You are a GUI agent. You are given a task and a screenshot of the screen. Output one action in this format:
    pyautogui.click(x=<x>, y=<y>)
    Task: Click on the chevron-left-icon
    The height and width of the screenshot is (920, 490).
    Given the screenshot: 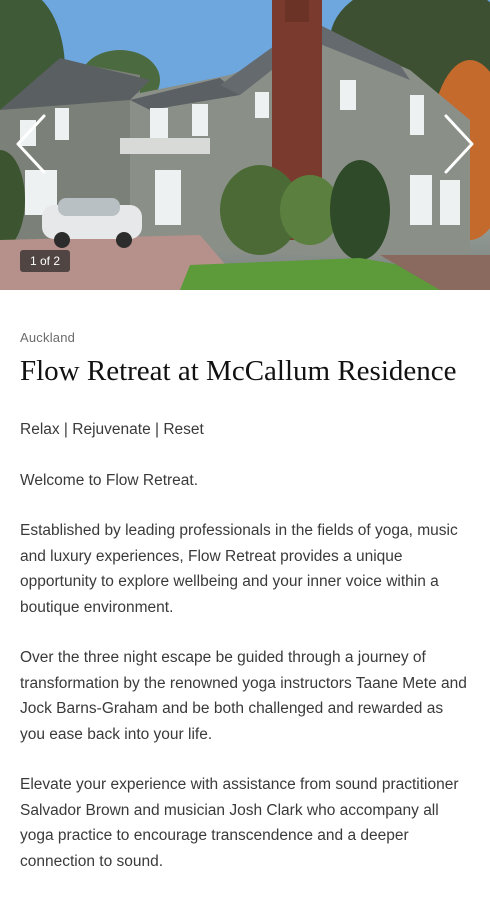 What is the action you would take?
    pyautogui.click(x=31, y=144)
    